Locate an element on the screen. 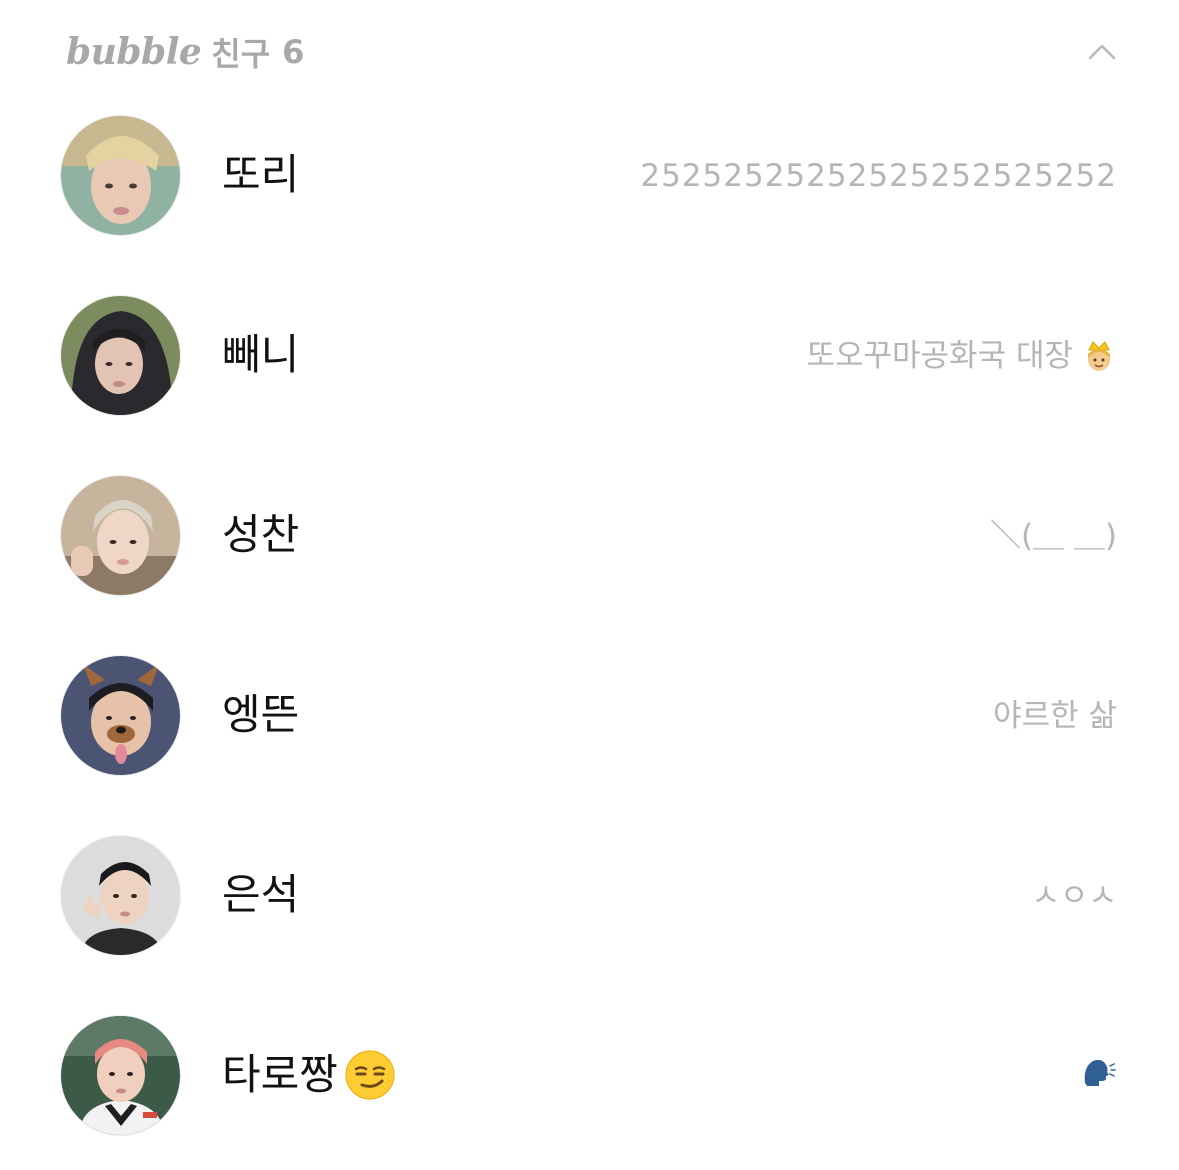  section-title: 친구 is located at coordinates (241, 54).